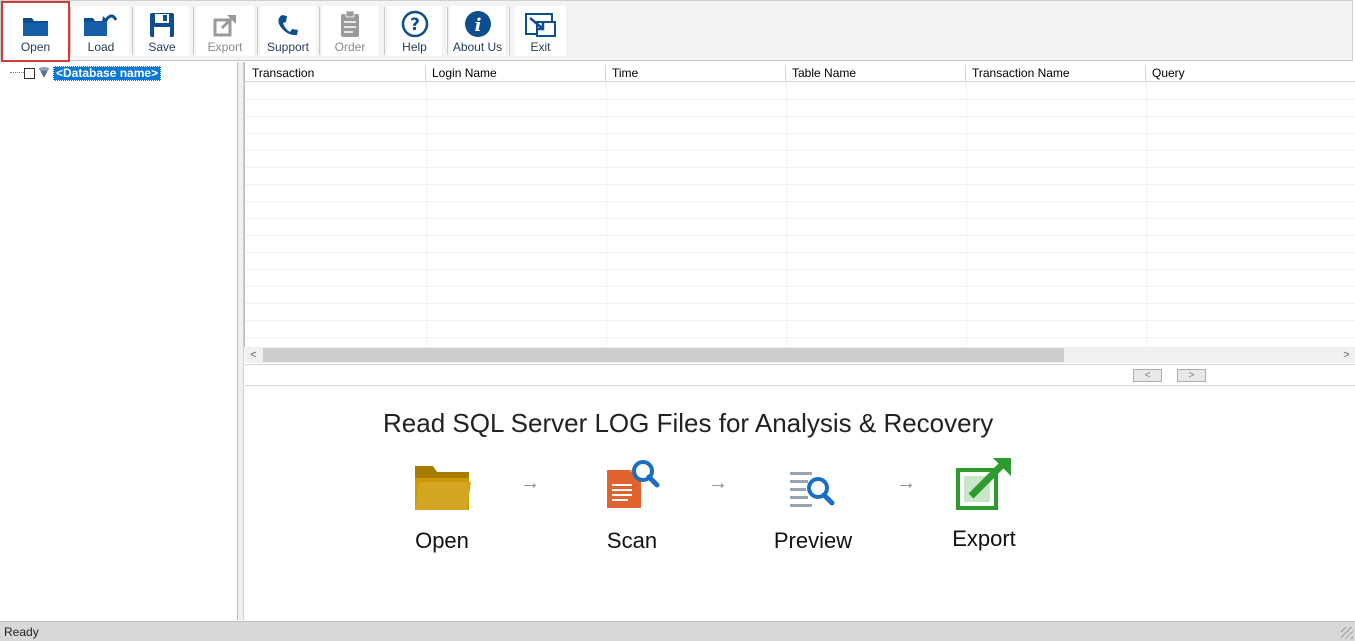  I want to click on column-header-query: Query, so click(1250, 73).